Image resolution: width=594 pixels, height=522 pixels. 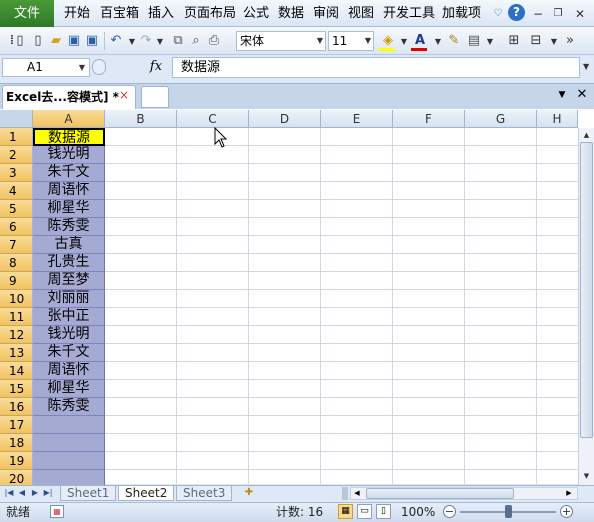 What do you see at coordinates (345, 511) in the screenshot?
I see `normal-view-icon: ▦` at bounding box center [345, 511].